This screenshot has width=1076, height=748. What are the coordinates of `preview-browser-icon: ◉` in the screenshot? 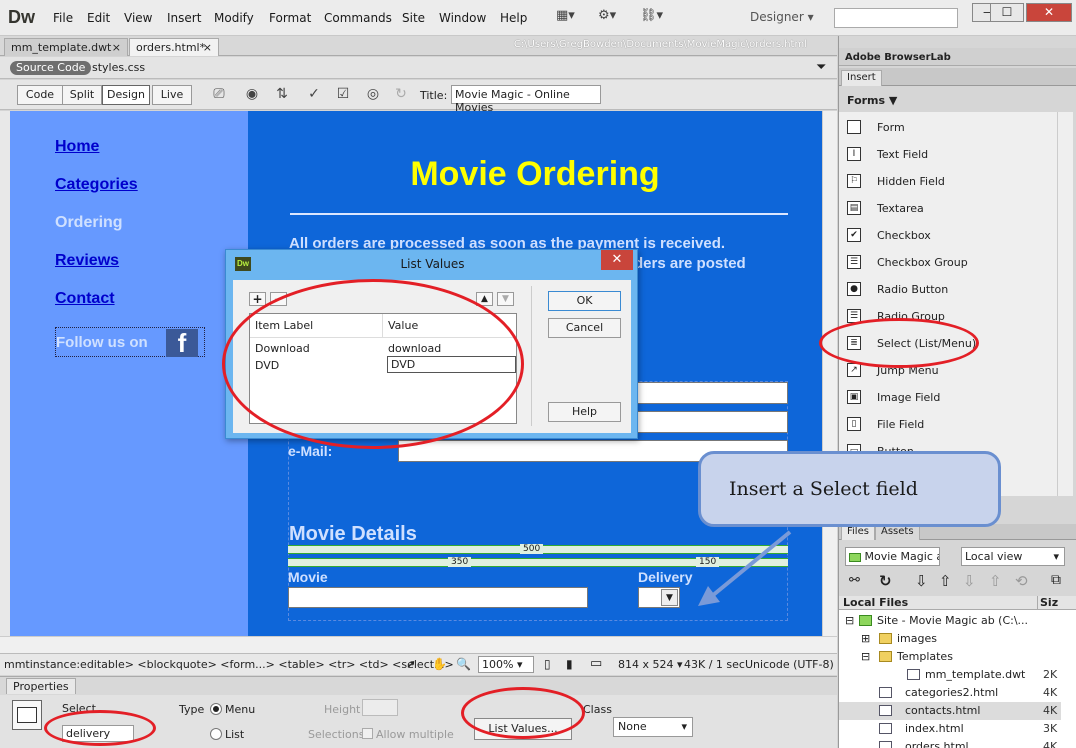 It's located at (252, 95).